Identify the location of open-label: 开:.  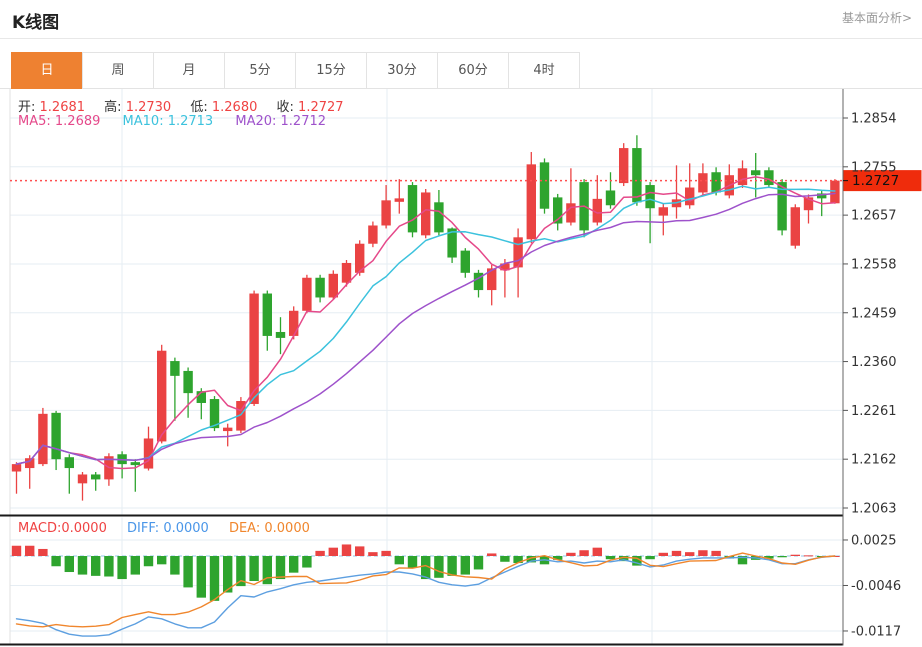
(27, 107).